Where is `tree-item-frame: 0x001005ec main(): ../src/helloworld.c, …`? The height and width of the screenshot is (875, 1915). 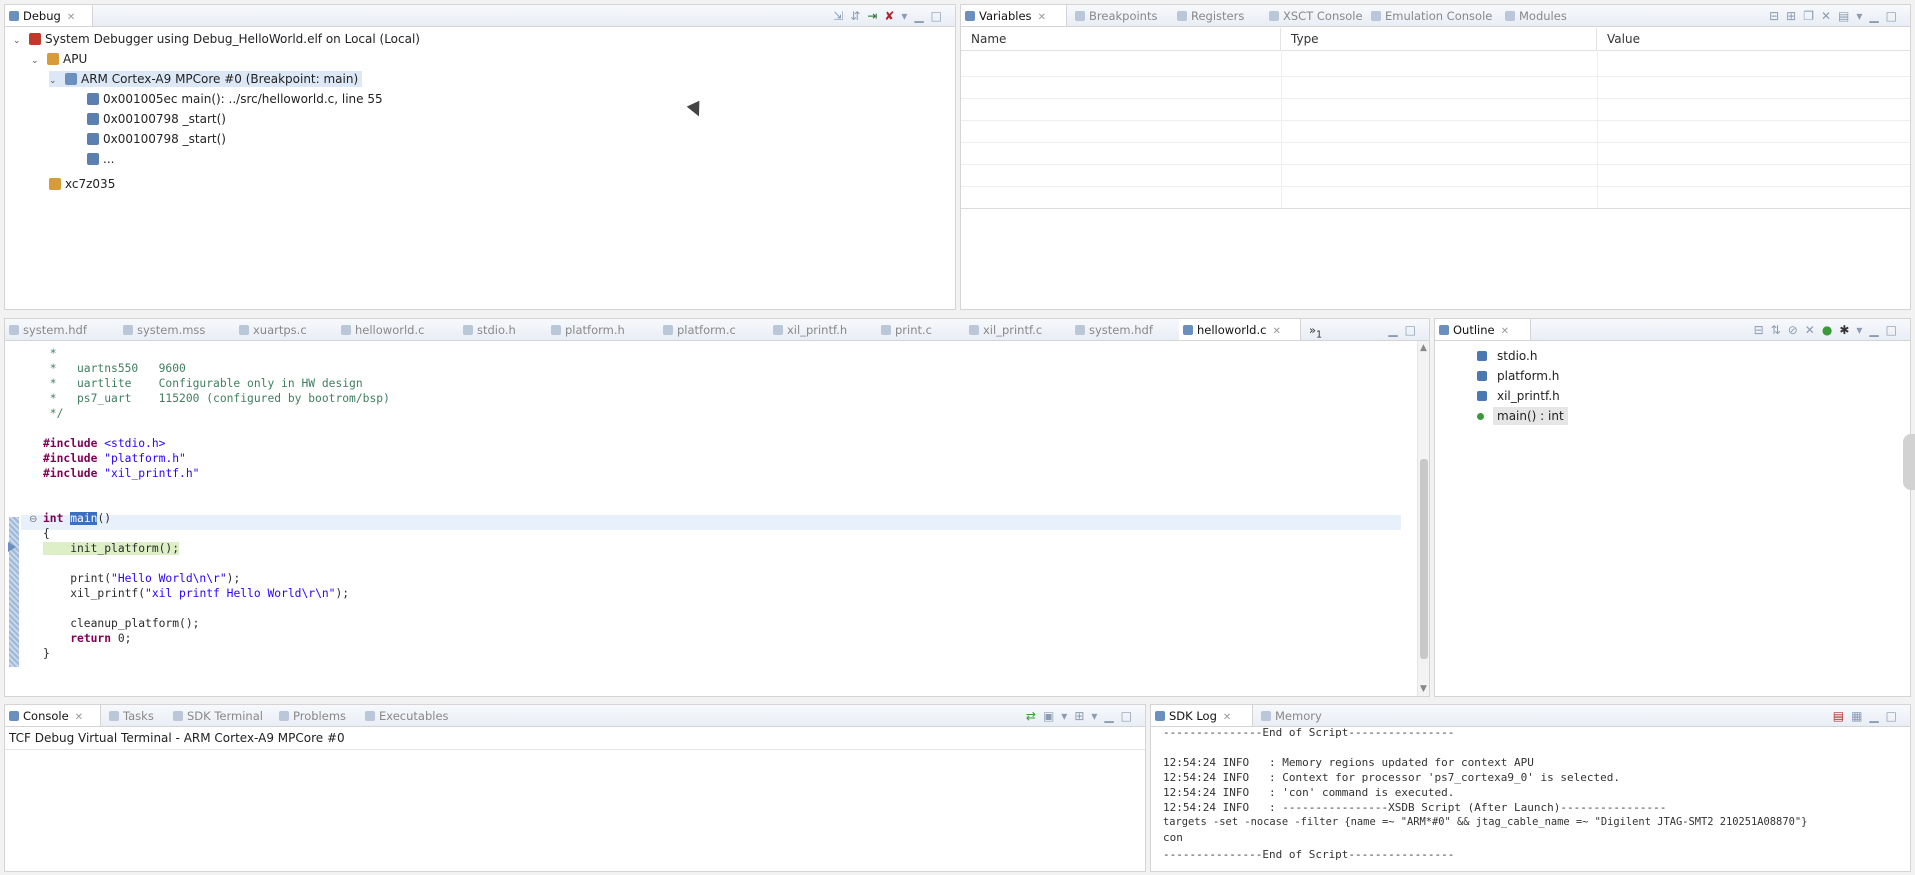 tree-item-frame: 0x001005ec main(): ../src/helloworld.c, … is located at coordinates (235, 99).